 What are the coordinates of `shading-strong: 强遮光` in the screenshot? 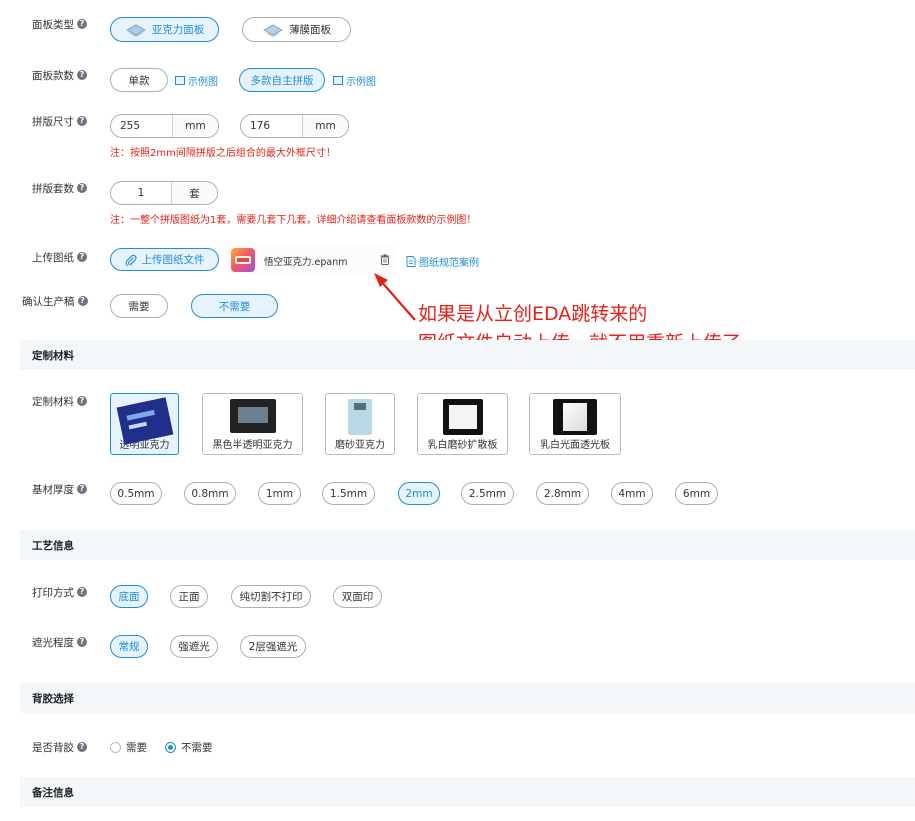 It's located at (194, 646).